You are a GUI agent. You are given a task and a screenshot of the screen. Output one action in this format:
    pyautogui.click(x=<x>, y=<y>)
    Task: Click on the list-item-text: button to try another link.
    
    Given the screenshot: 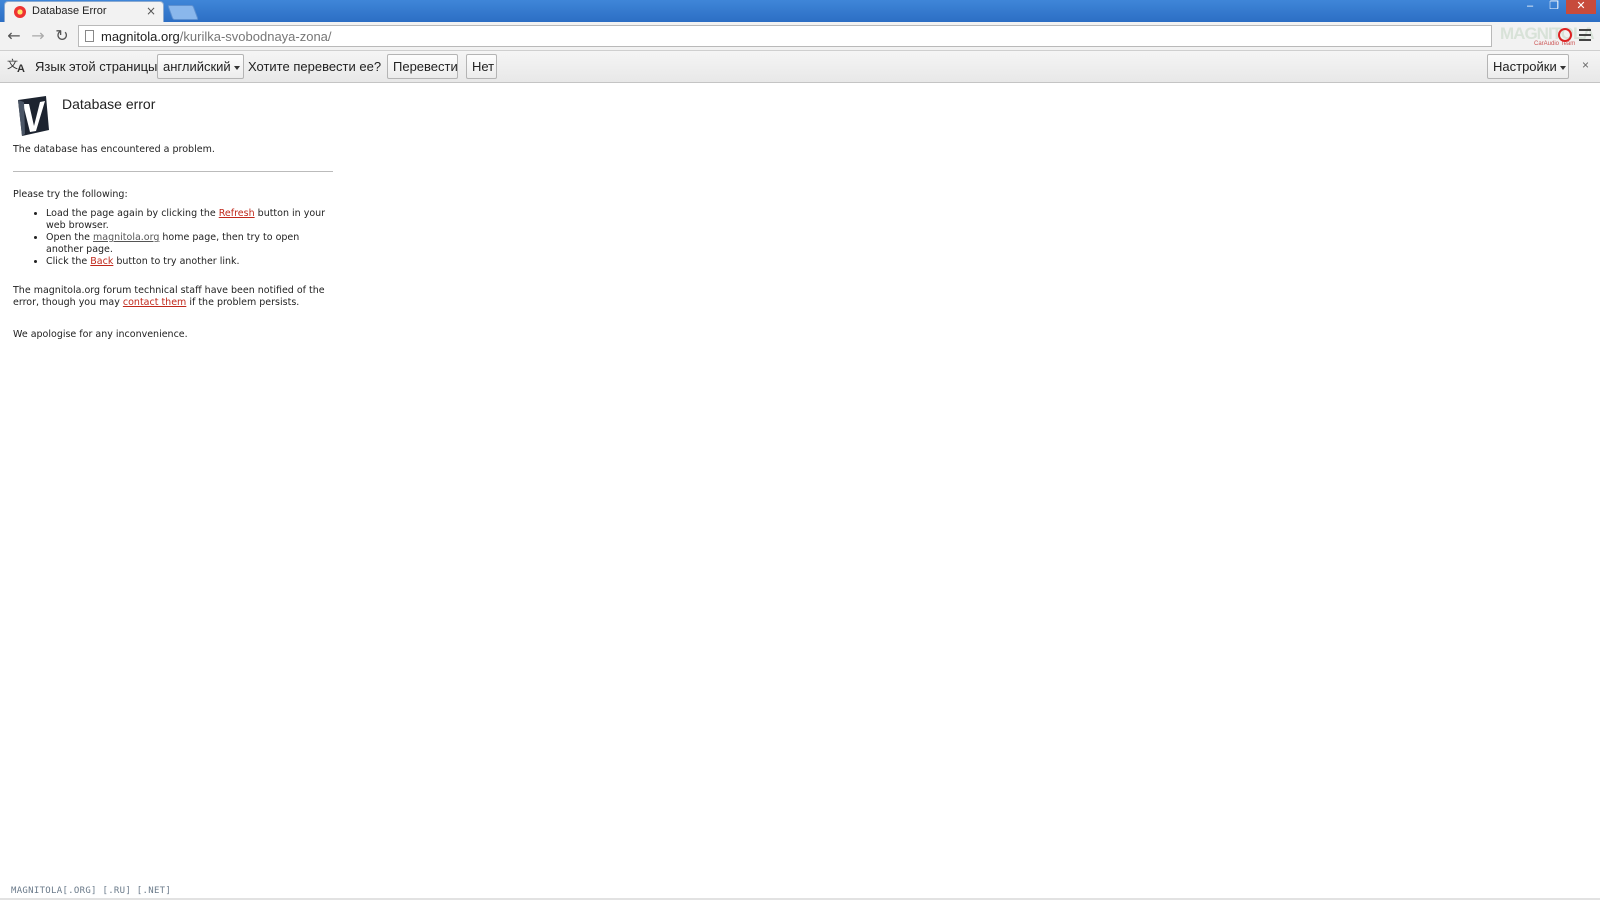 What is the action you would take?
    pyautogui.click(x=176, y=261)
    